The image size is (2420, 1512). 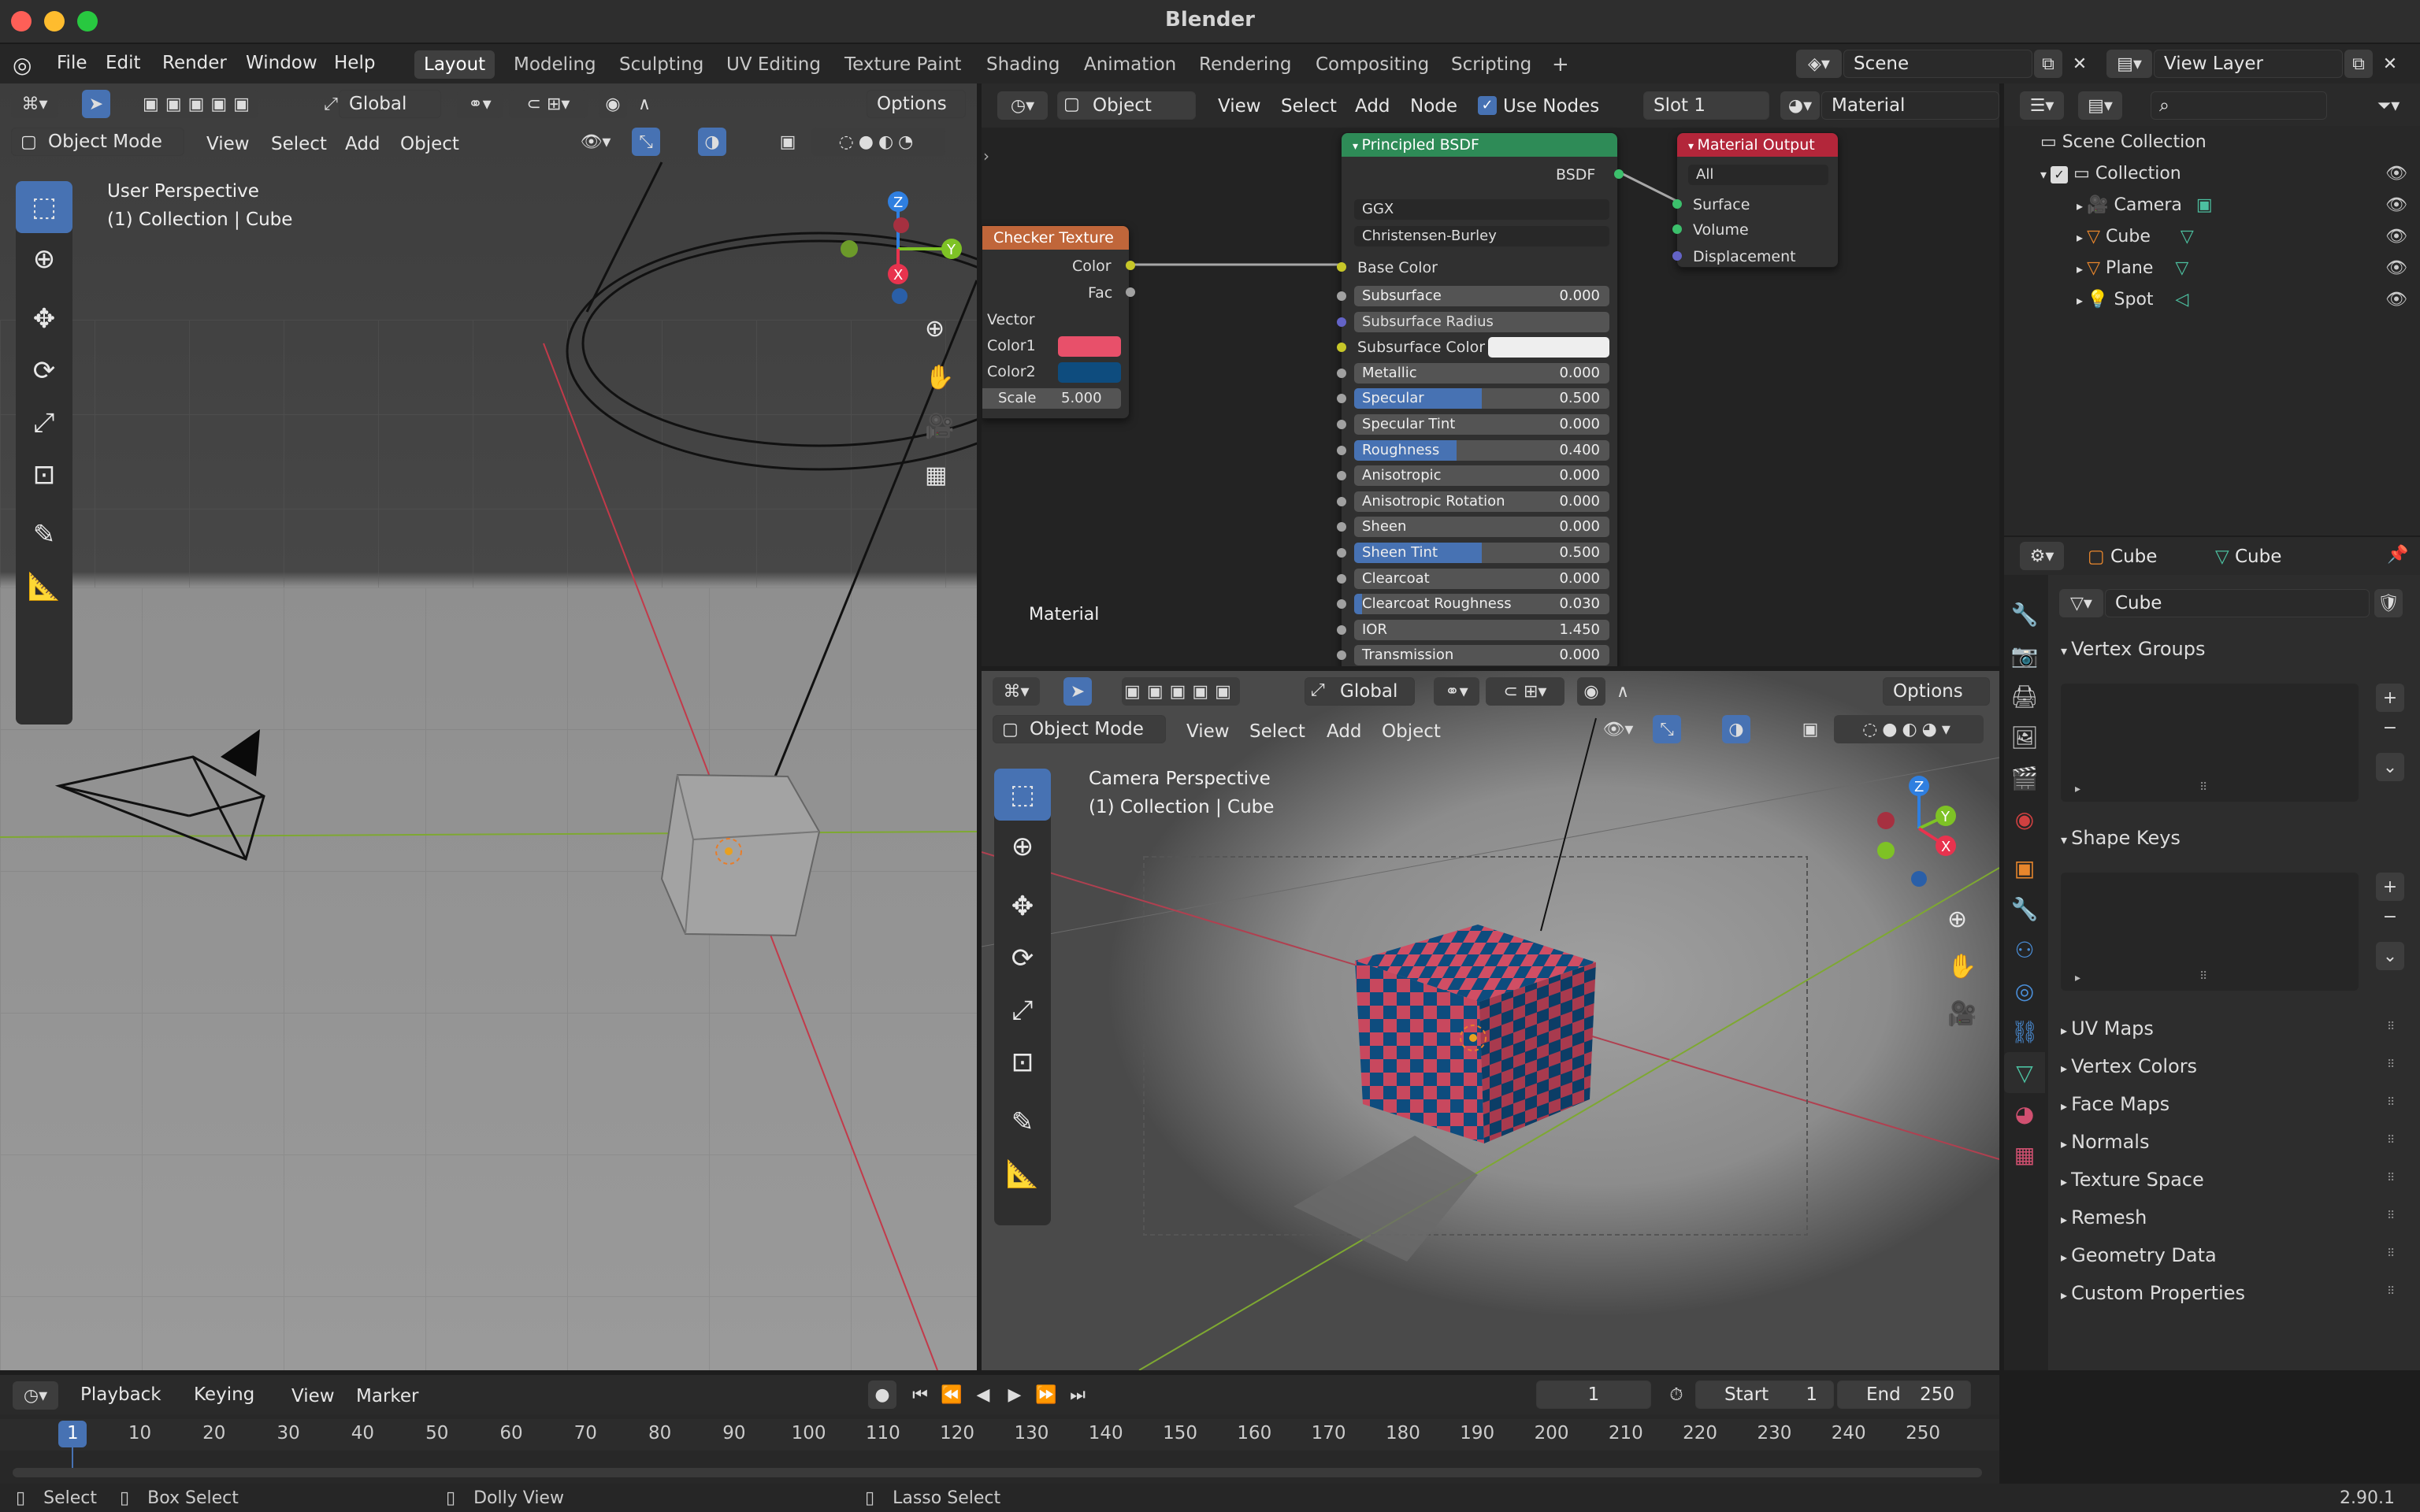 I want to click on scene-new-icon: ⧉, so click(x=2048, y=64).